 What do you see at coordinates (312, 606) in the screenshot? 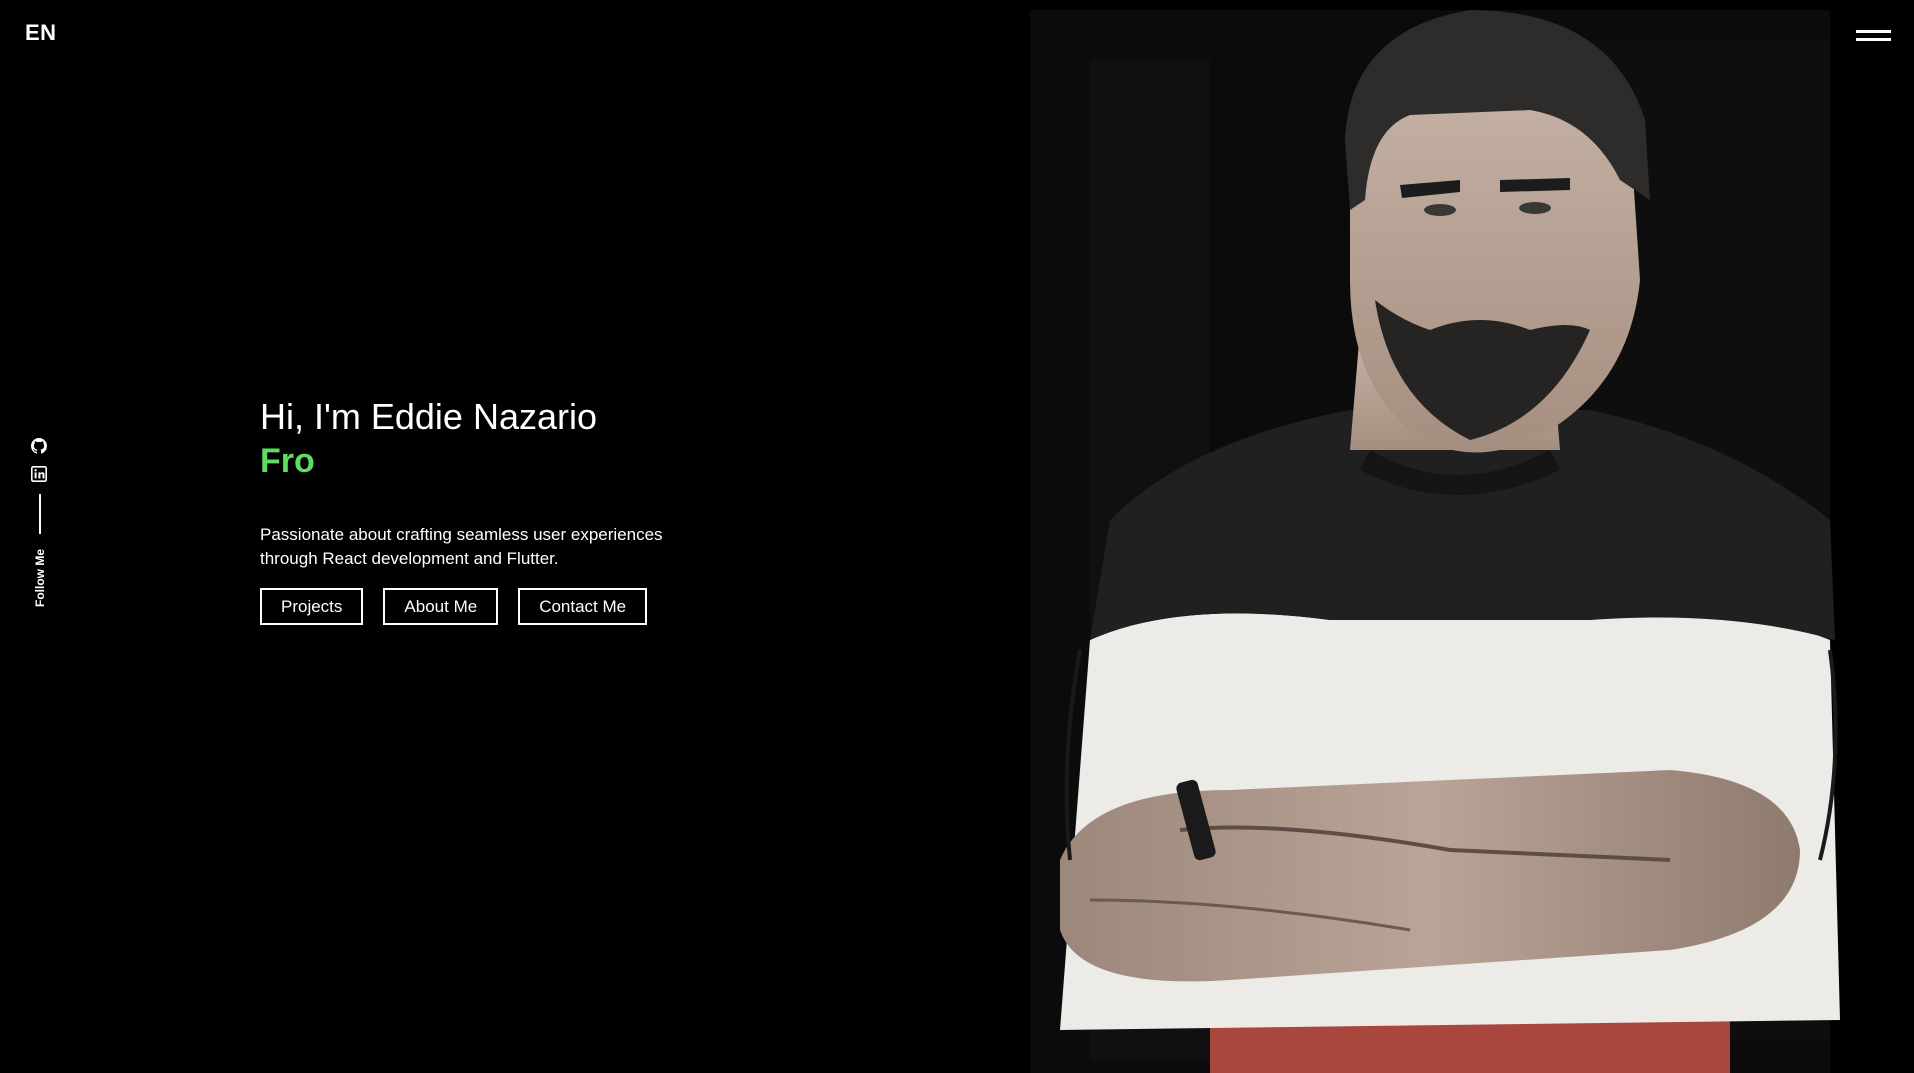
I see `projects-button: Projects` at bounding box center [312, 606].